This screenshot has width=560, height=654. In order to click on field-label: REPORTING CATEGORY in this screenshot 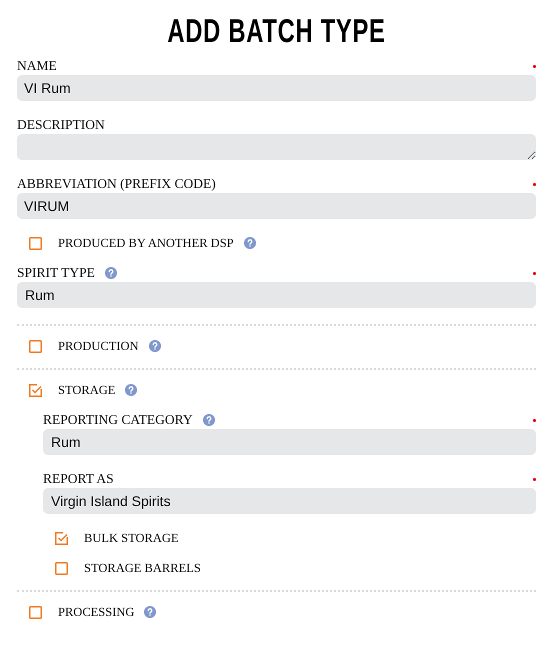, I will do `click(118, 420)`.